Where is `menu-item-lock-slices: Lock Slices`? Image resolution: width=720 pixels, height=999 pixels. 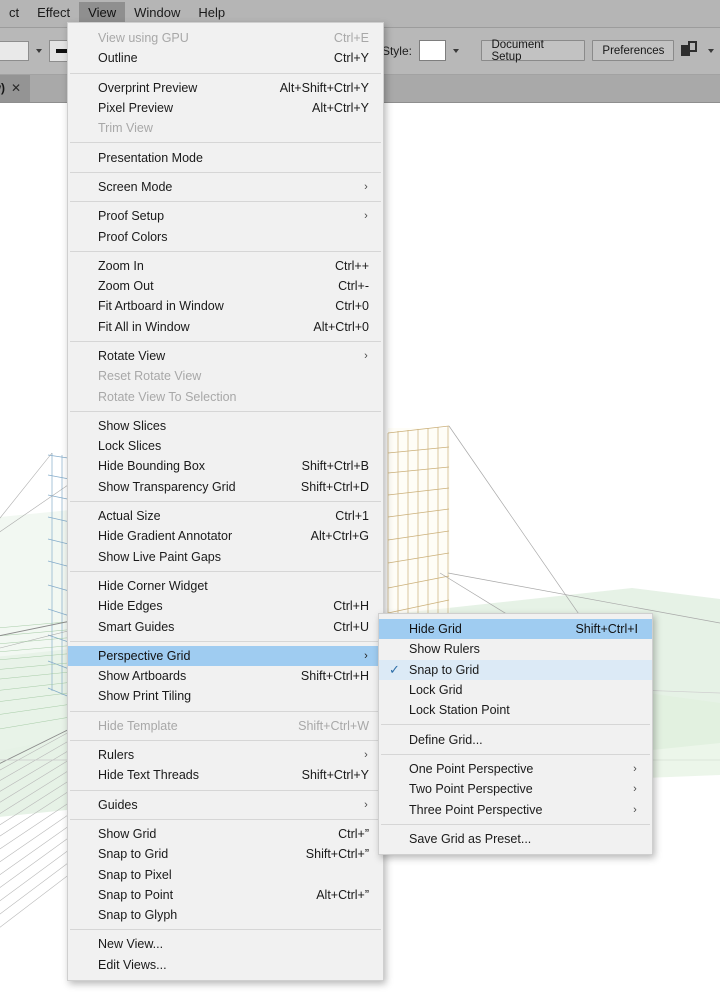
menu-item-lock-slices: Lock Slices is located at coordinates (225, 446).